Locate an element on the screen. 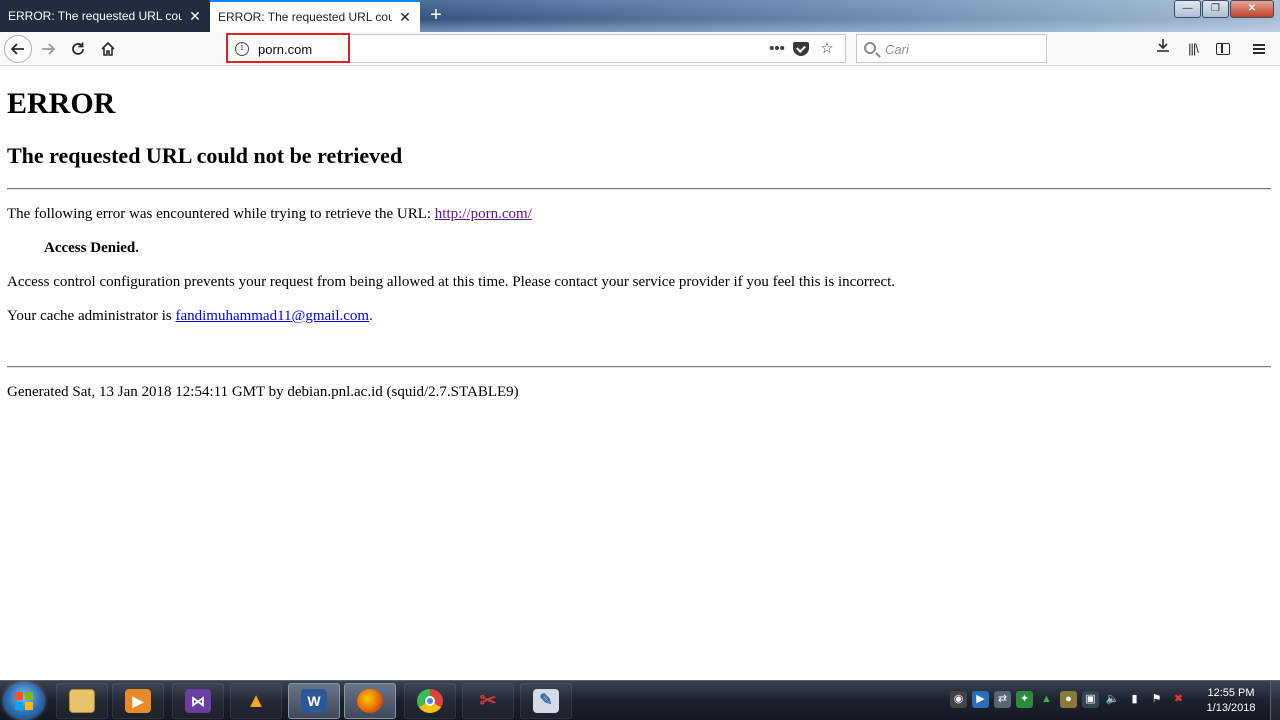 The image size is (1280, 720). home-icon is located at coordinates (108, 48).